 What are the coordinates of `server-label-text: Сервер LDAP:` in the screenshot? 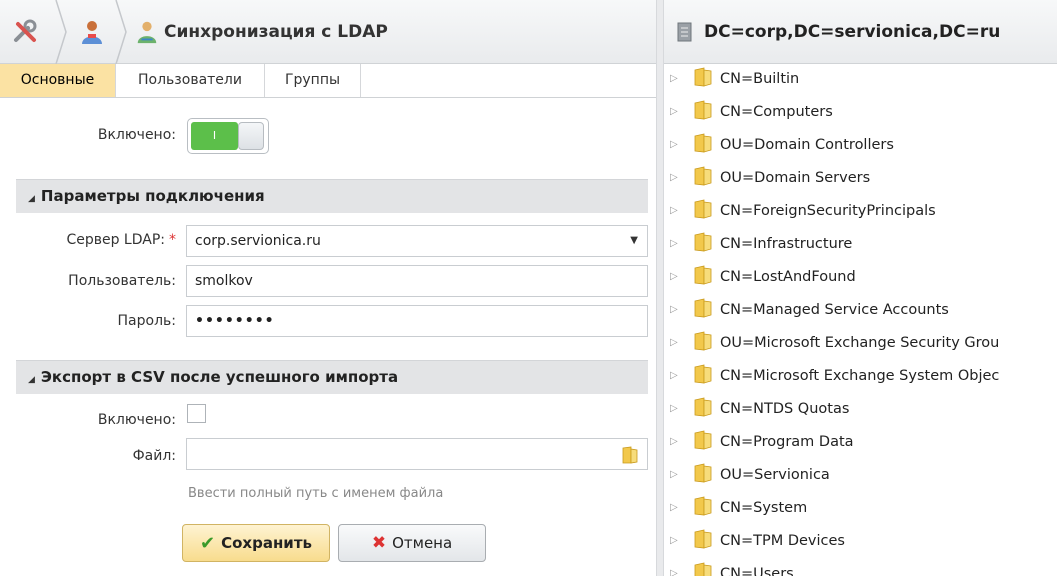 It's located at (115, 240).